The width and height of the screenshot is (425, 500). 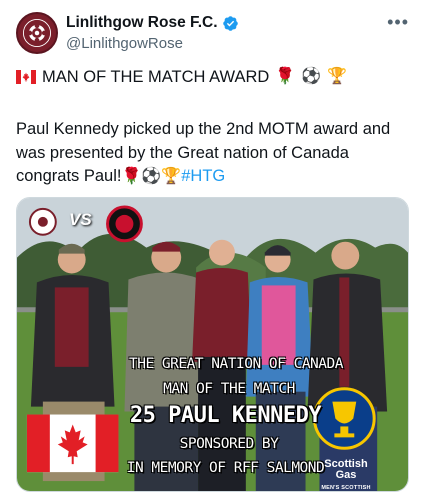 I want to click on overlay-line-sponsor-nation: THE GREAT NATION OF CANADA, so click(x=236, y=364).